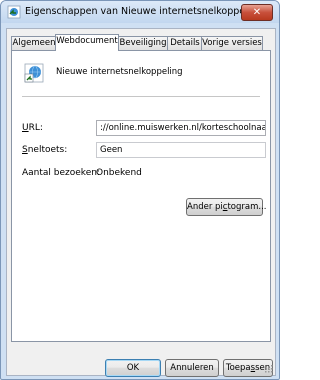 The height and width of the screenshot is (380, 320). I want to click on tab-algemeen: Algemeen, so click(34, 43).